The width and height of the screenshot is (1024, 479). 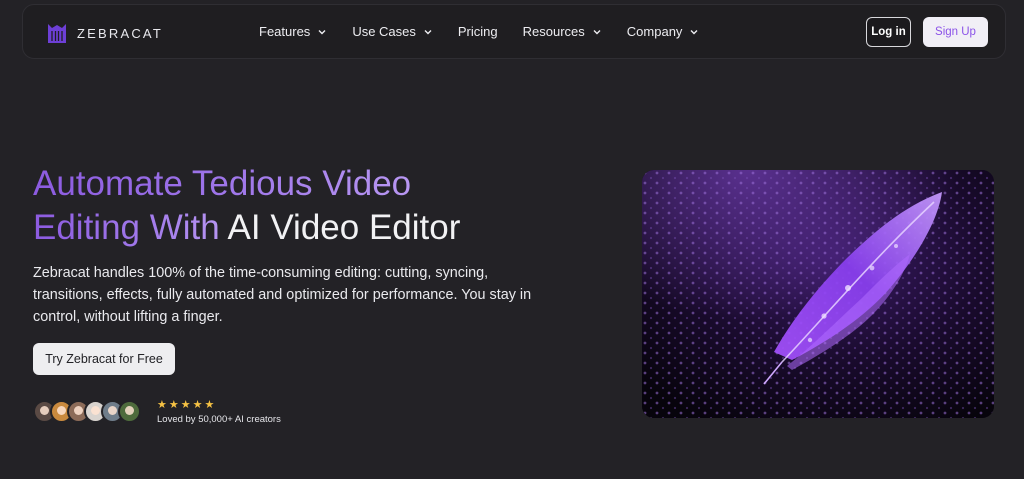 What do you see at coordinates (129, 411) in the screenshot?
I see `avatar` at bounding box center [129, 411].